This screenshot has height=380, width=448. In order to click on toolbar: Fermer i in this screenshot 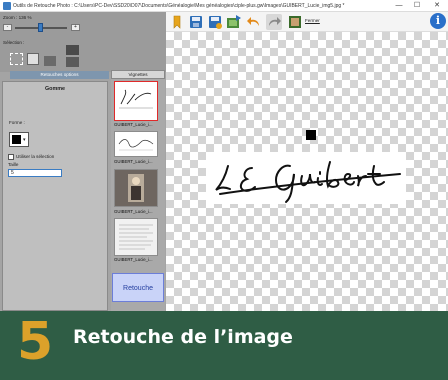, I will do `click(307, 22)`.